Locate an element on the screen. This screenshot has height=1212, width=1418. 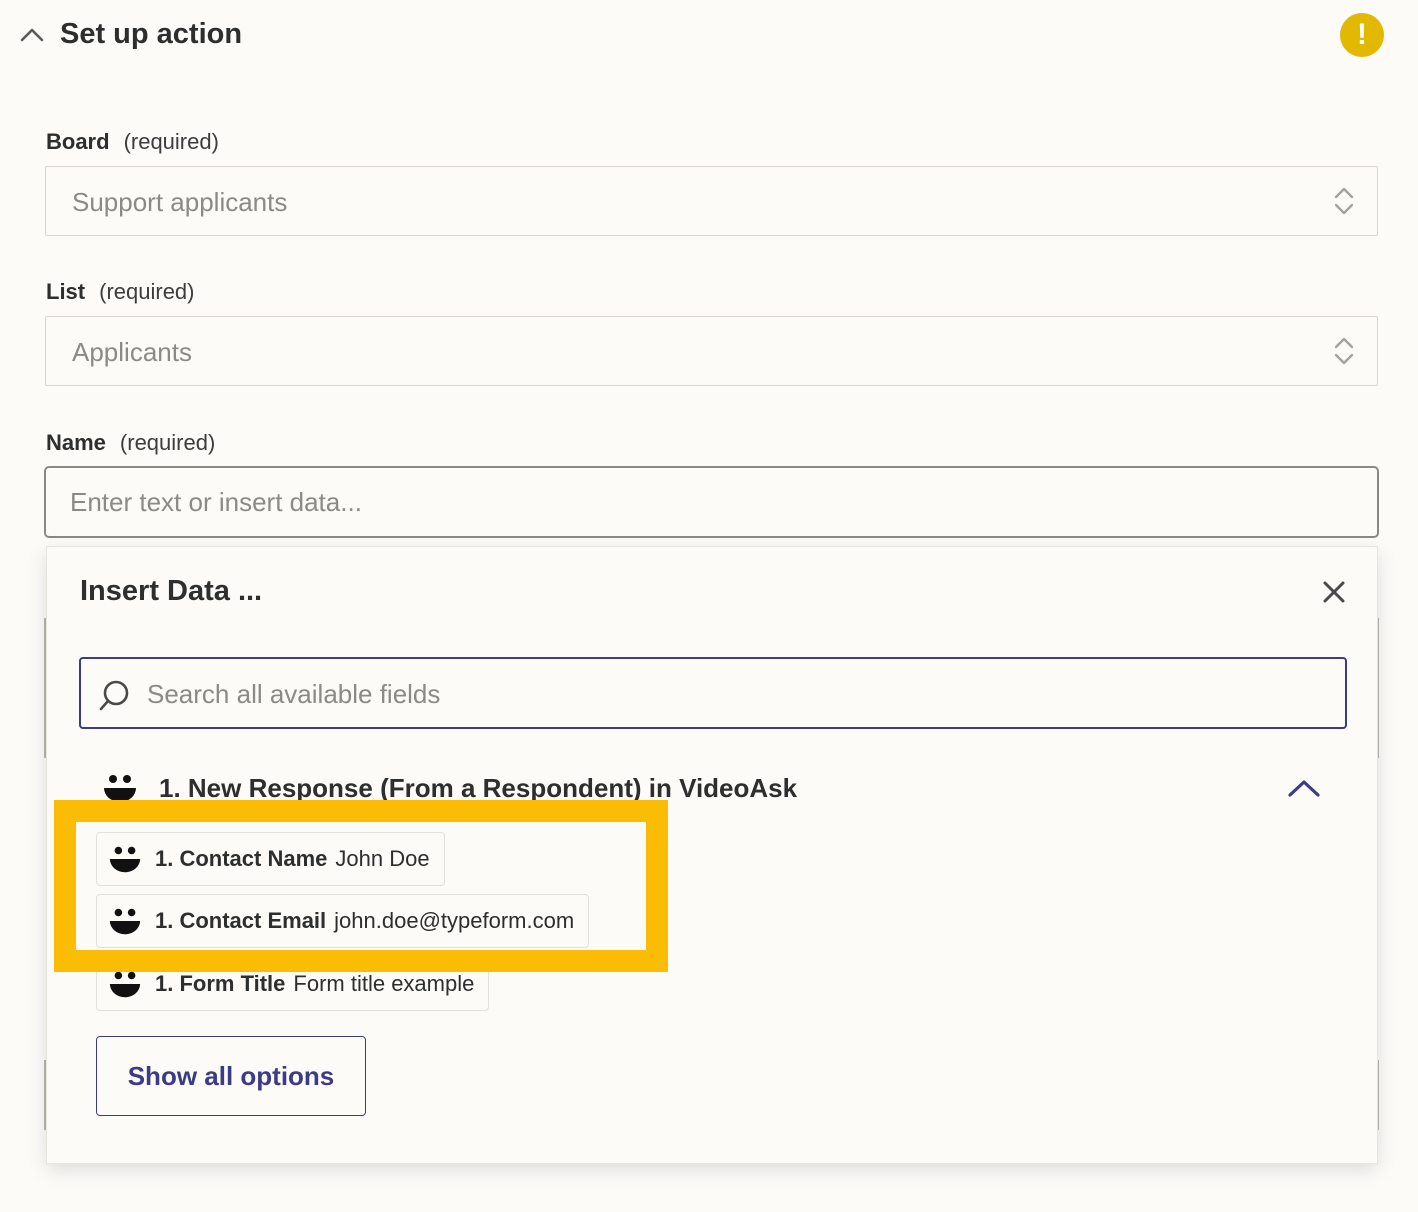
data-item-label: 1. Form Title is located at coordinates (220, 983).